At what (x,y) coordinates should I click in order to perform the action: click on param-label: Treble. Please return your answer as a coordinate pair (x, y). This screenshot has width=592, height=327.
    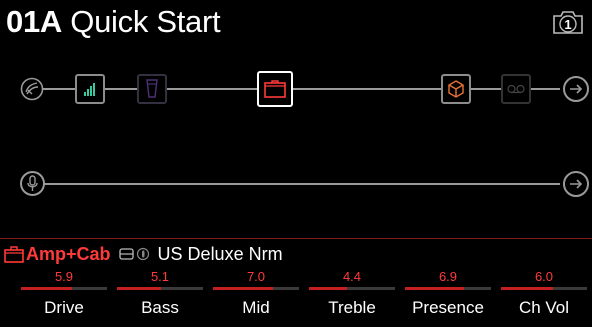
    Looking at the image, I should click on (352, 307).